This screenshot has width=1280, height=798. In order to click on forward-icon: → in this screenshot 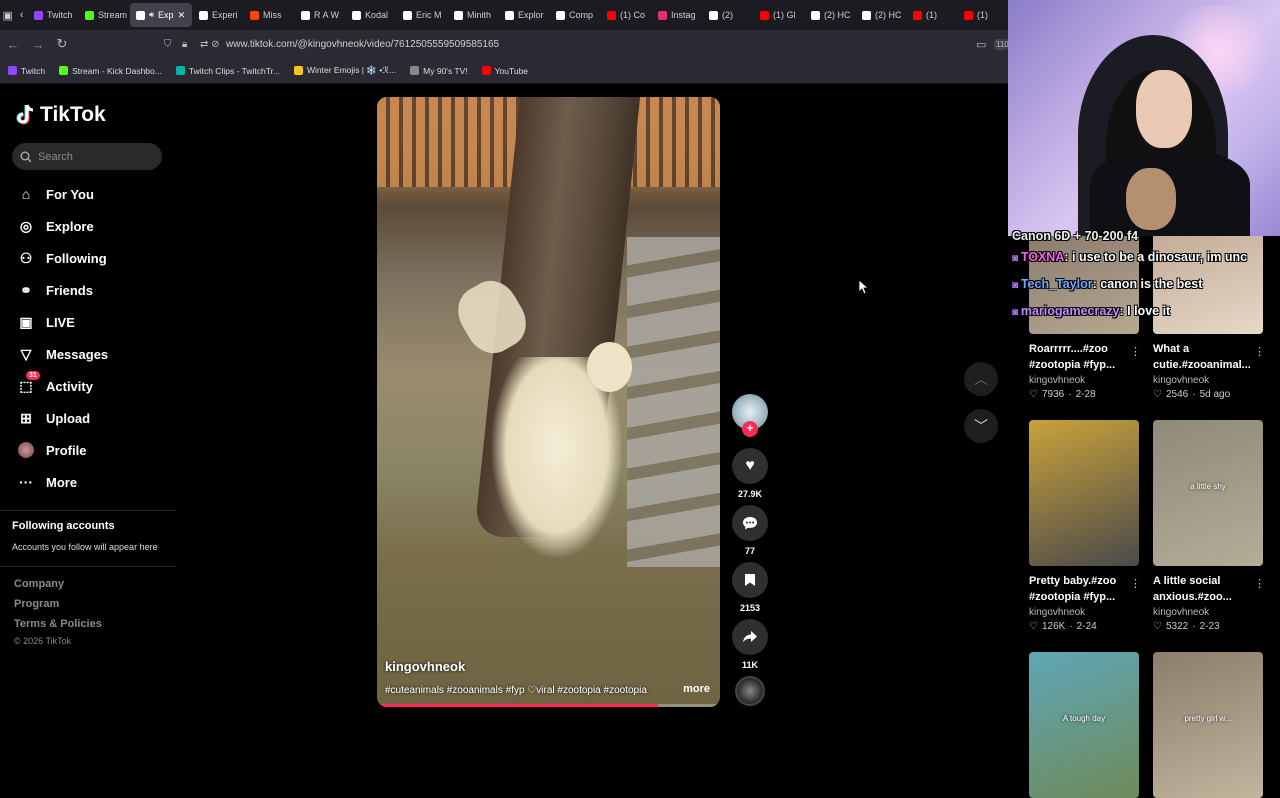, I will do `click(38, 44)`.